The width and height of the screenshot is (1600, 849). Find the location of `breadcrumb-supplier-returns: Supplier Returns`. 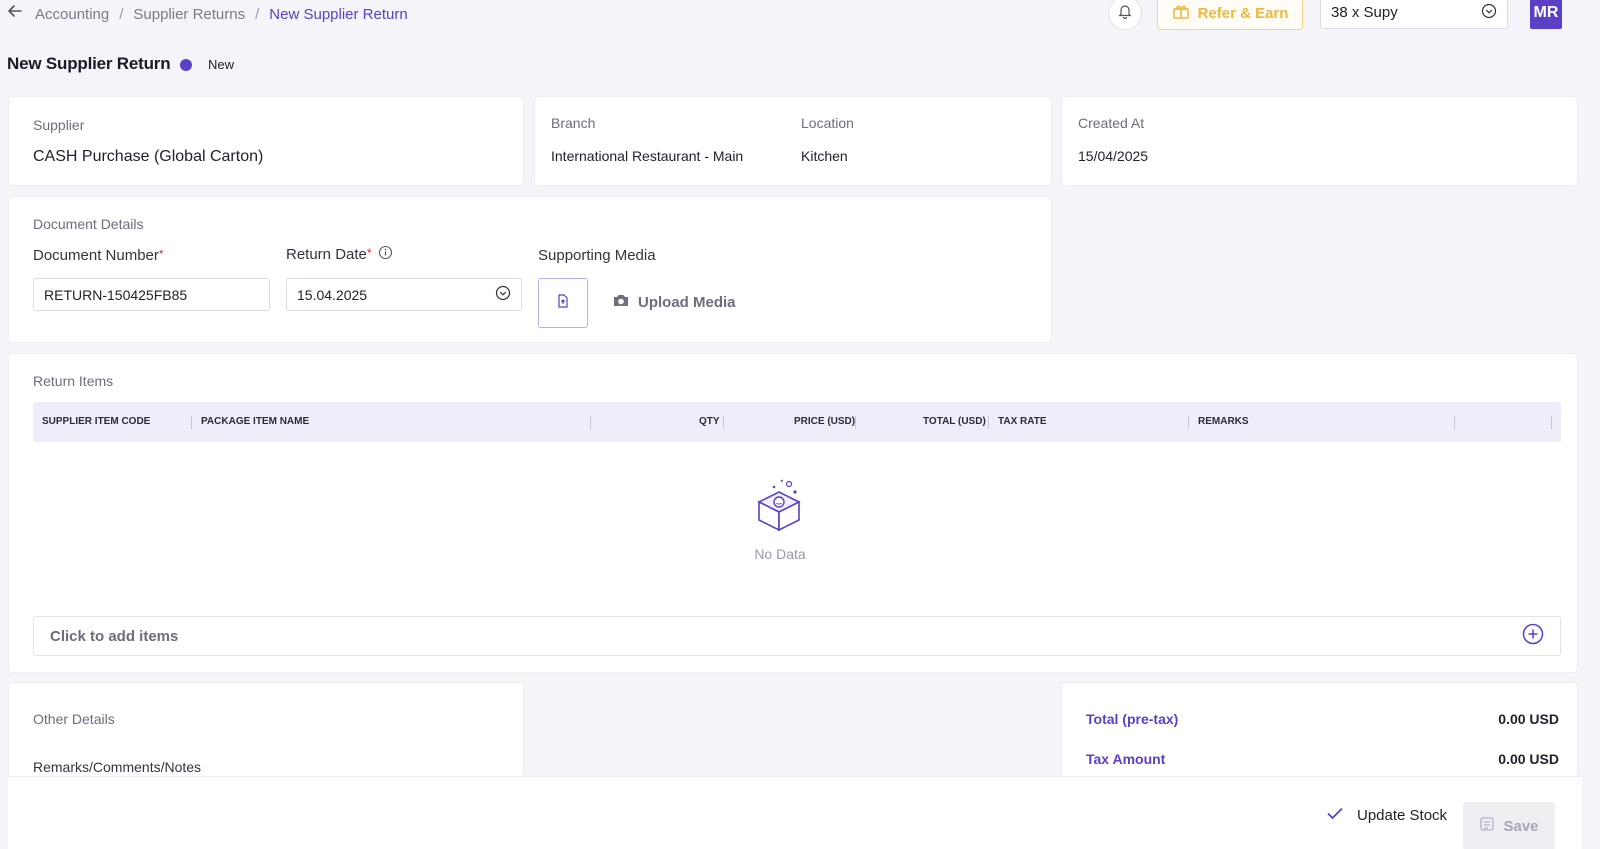

breadcrumb-supplier-returns: Supplier Returns is located at coordinates (189, 14).